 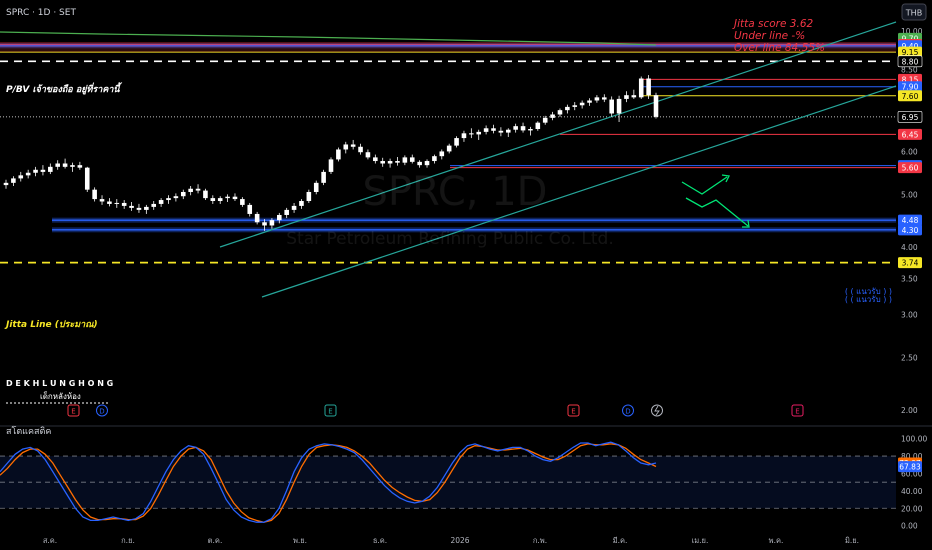 I want to click on event-split-icon, so click(x=657, y=410).